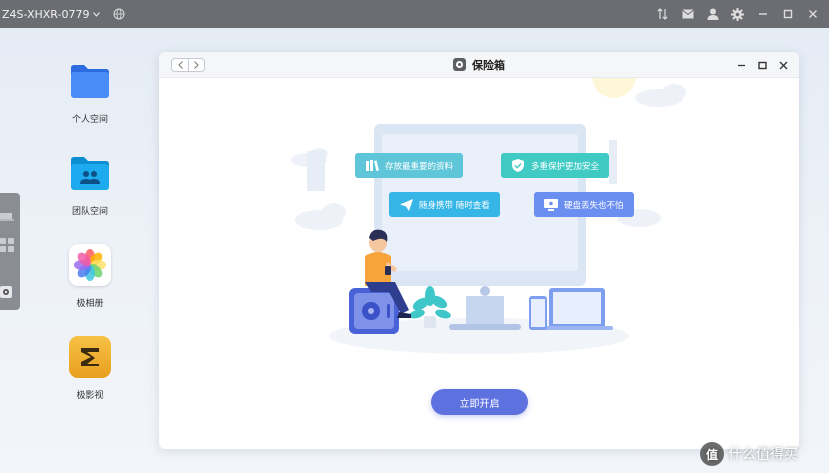 This screenshot has width=829, height=473. I want to click on left-dock, so click(10, 251).